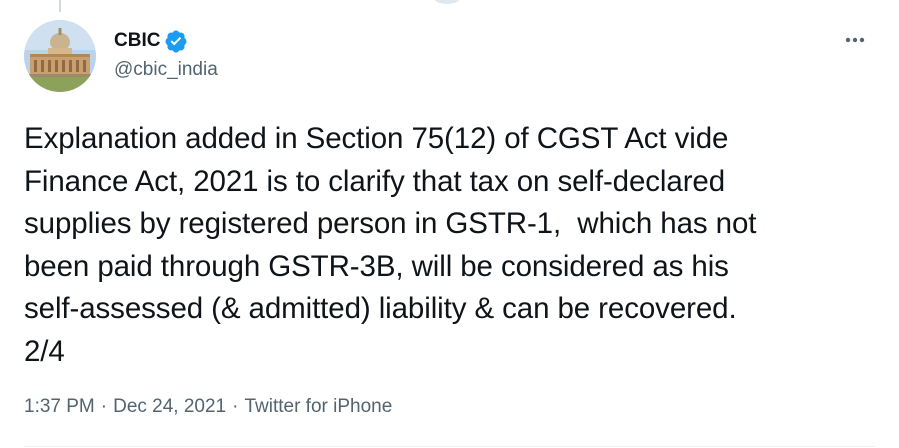 This screenshot has width=899, height=448. What do you see at coordinates (449, 446) in the screenshot?
I see `divider` at bounding box center [449, 446].